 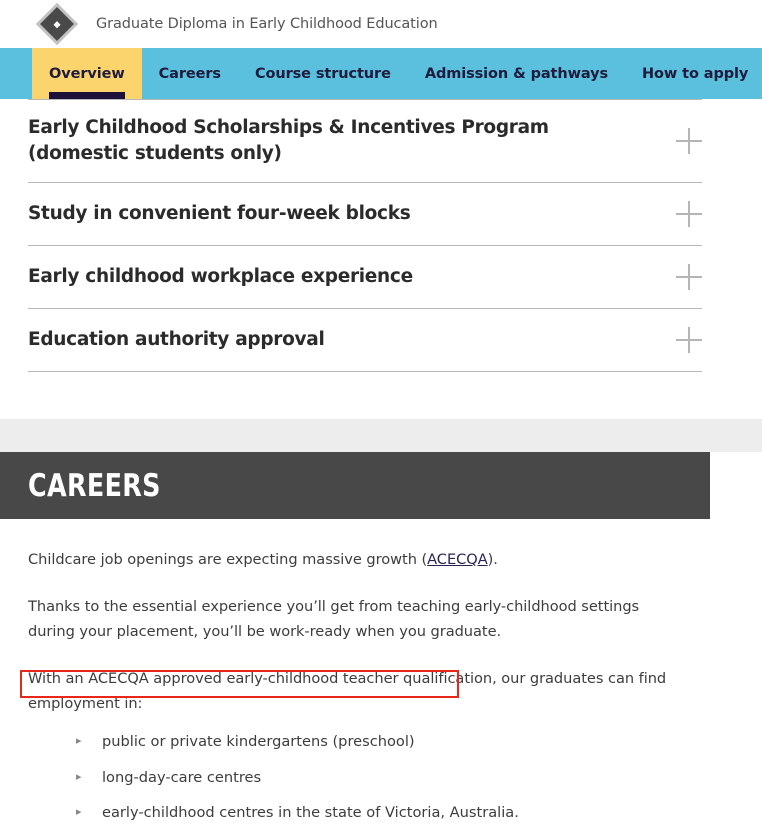 I want to click on careers-section-title: CAREERS, so click(x=94, y=485).